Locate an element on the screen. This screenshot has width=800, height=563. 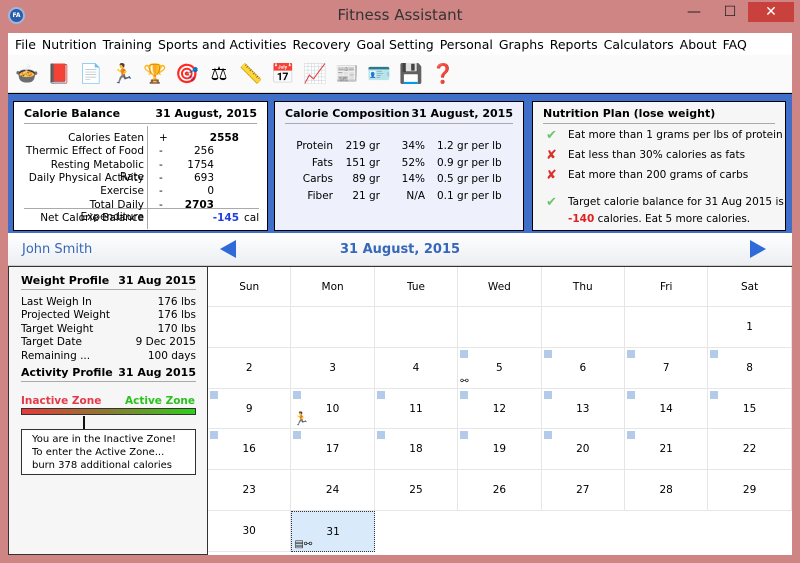
menu-training: Training is located at coordinates (127, 44).